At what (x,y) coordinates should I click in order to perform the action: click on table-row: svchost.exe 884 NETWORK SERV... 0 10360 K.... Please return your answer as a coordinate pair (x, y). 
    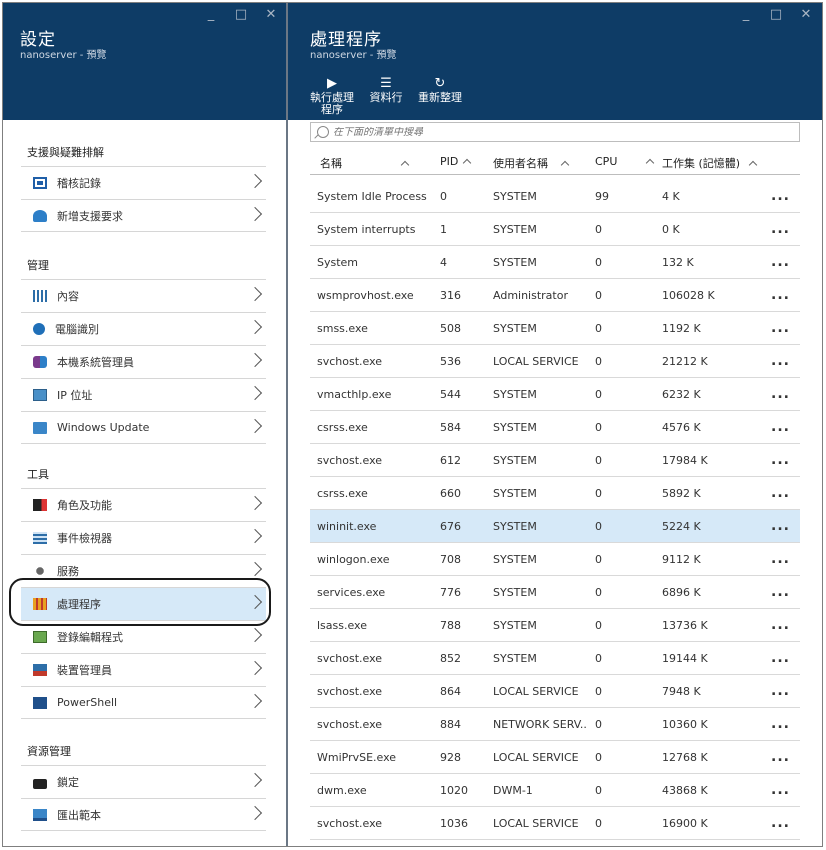
    Looking at the image, I should click on (555, 724).